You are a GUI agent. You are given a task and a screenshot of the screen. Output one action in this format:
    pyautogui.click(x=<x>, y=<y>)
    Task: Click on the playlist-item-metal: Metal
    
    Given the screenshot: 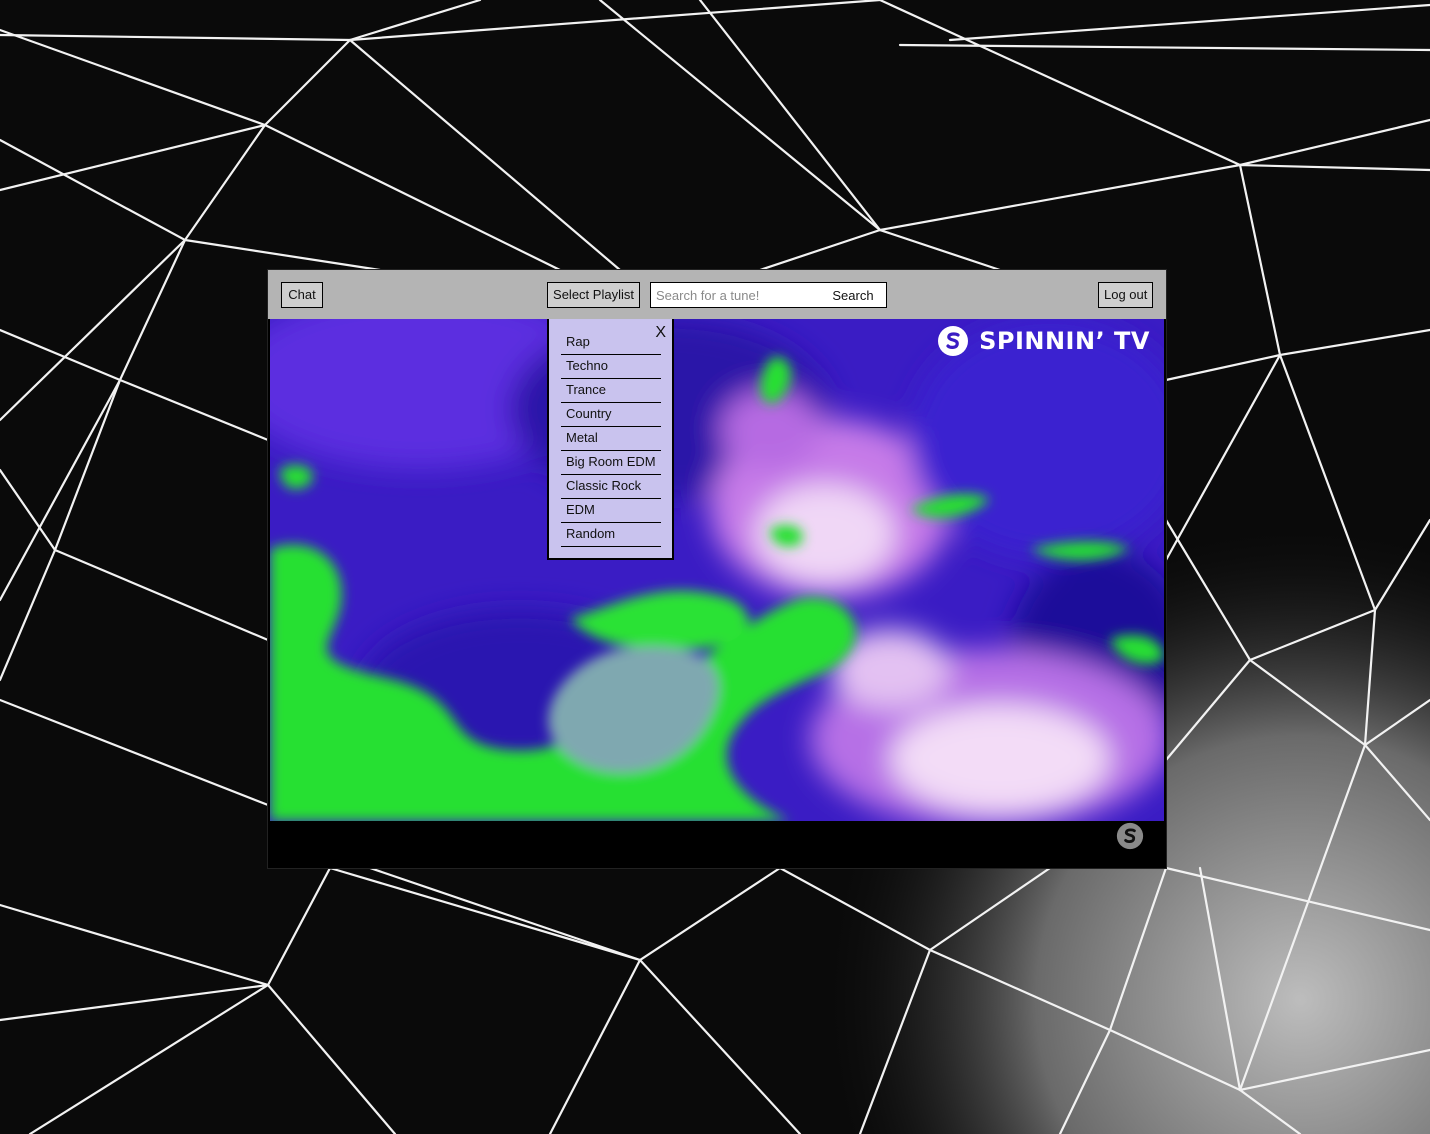 What is the action you would take?
    pyautogui.click(x=611, y=439)
    